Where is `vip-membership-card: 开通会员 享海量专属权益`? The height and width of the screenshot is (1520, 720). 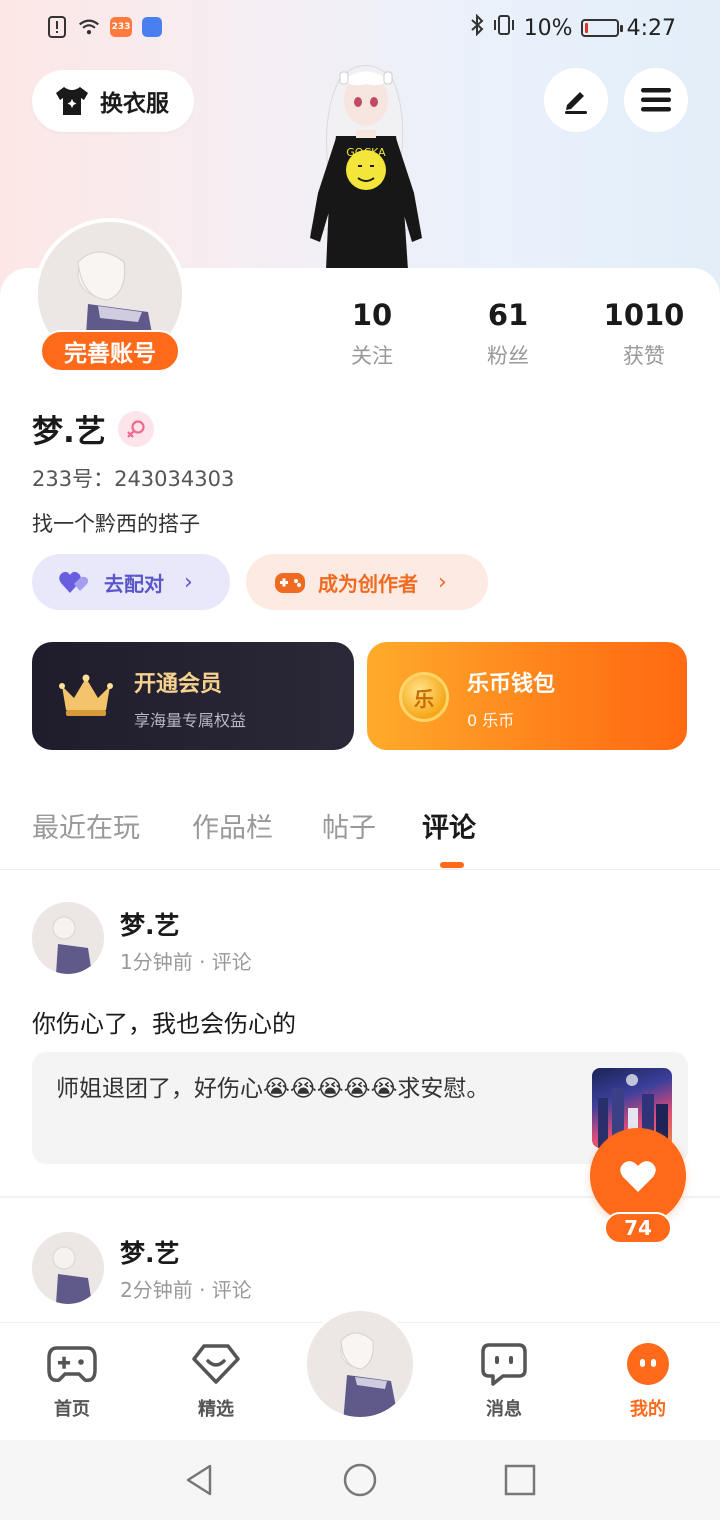
vip-membership-card: 开通会员 享海量专属权益 is located at coordinates (193, 696).